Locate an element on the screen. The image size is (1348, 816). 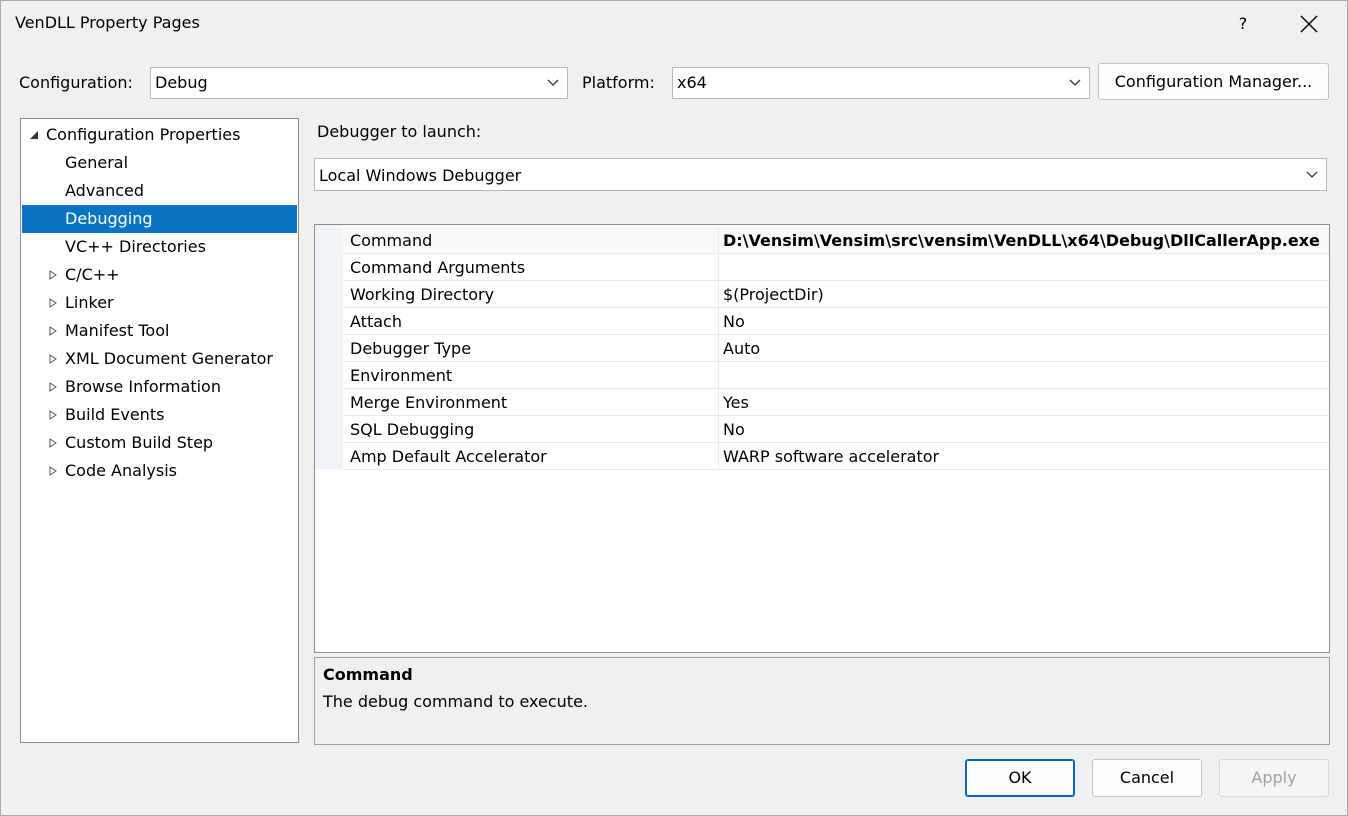
window-title: VenDLL Property Pages is located at coordinates (107, 22).